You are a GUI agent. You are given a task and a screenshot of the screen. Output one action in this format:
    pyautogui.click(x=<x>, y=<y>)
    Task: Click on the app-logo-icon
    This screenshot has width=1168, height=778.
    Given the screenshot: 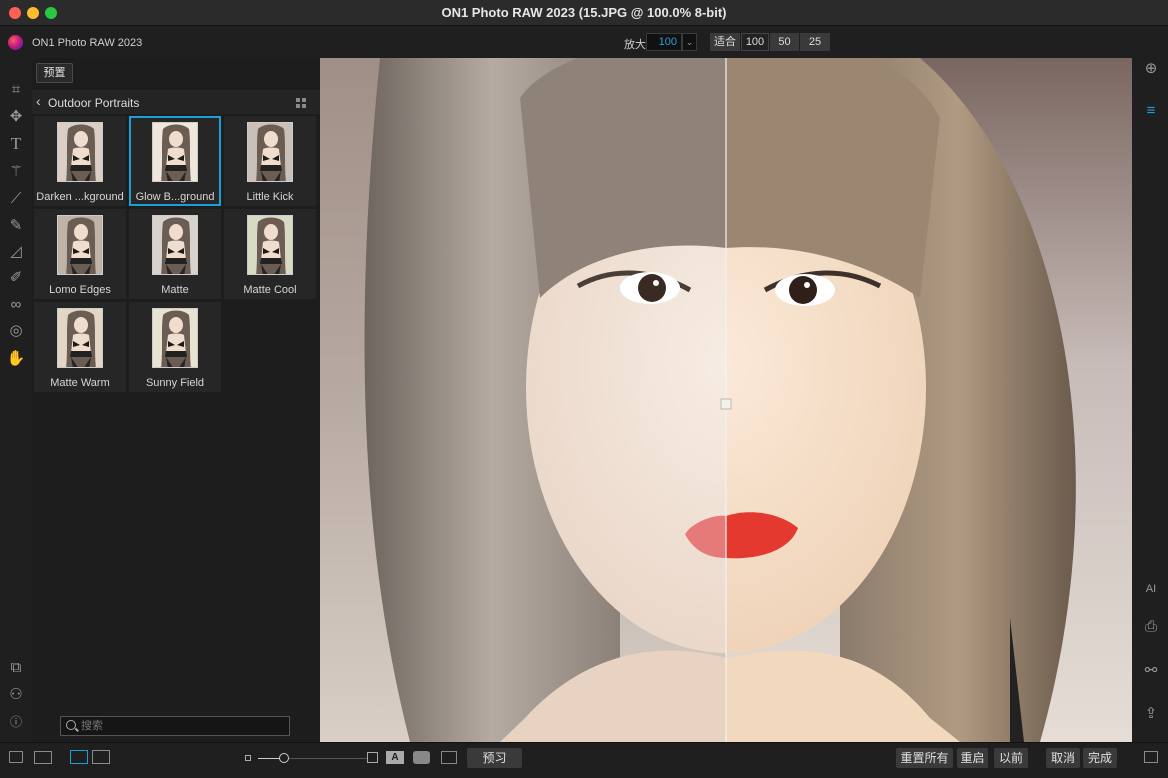 What is the action you would take?
    pyautogui.click(x=15, y=42)
    